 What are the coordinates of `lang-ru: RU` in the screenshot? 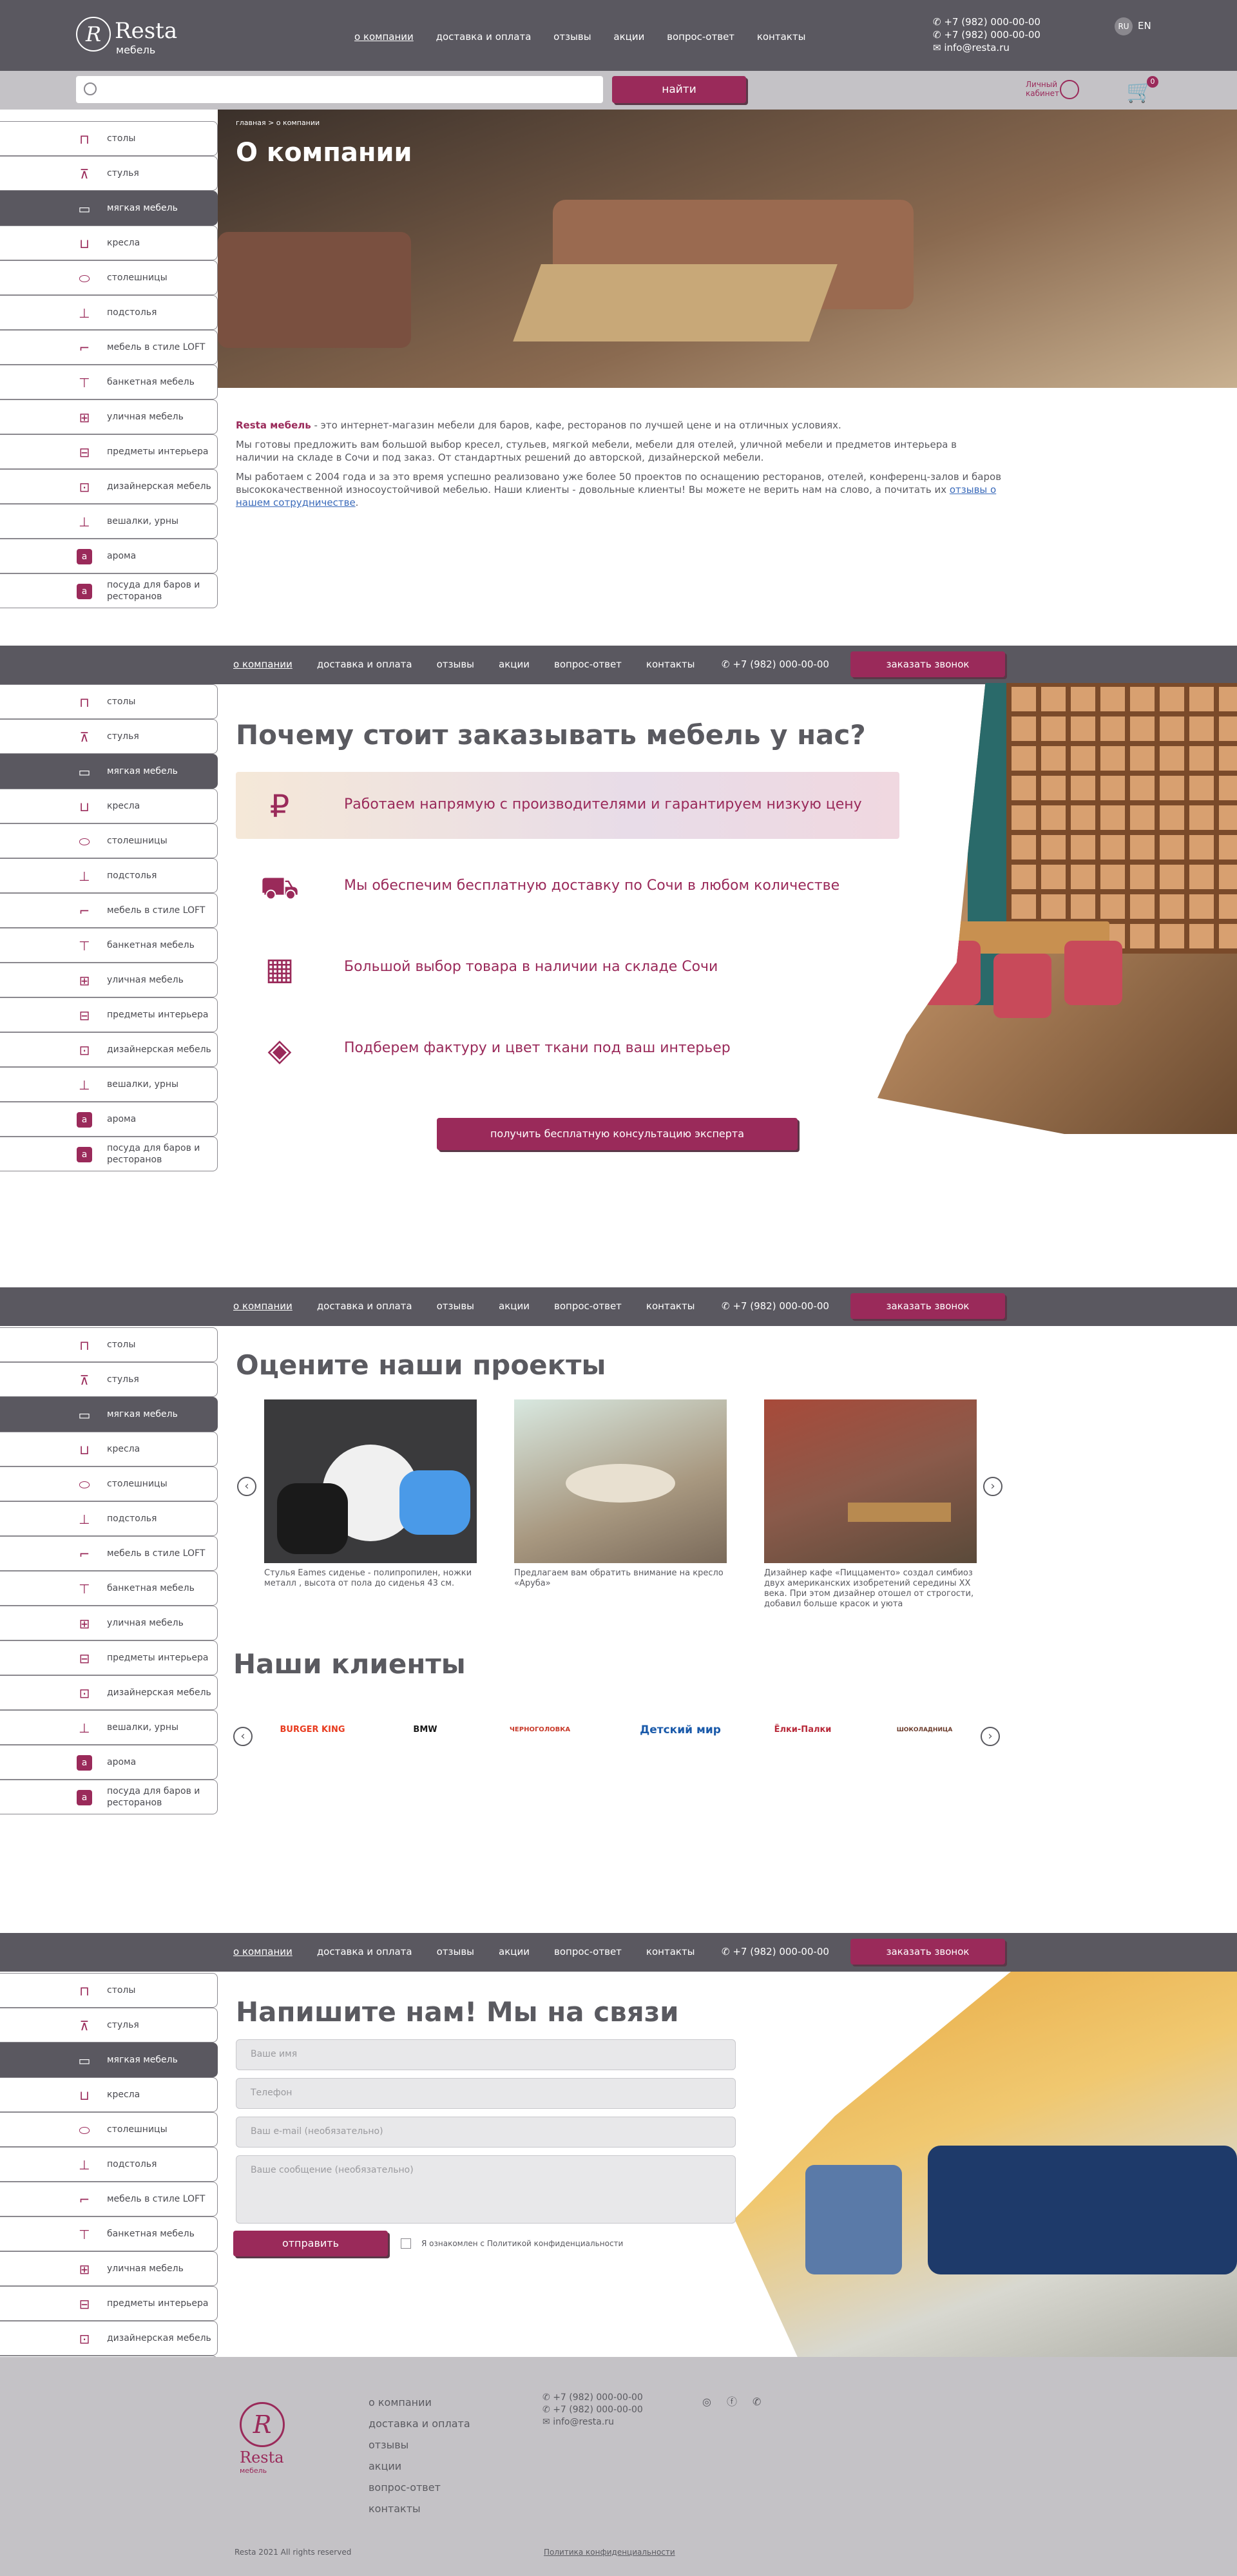 It's located at (1124, 26).